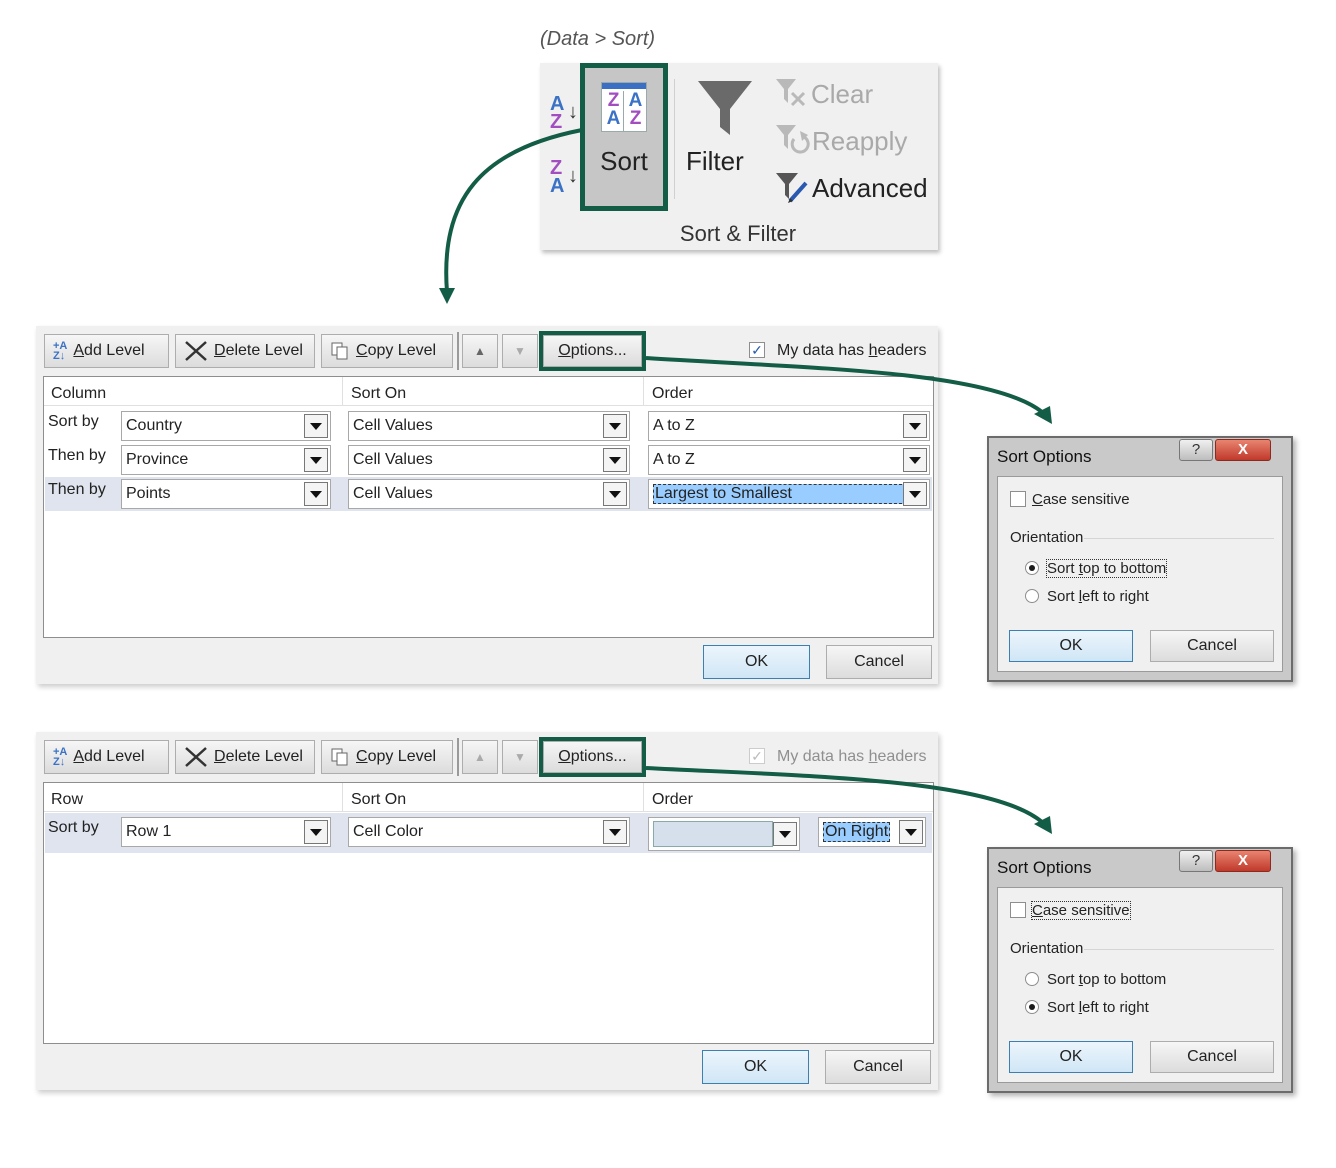 The image size is (1336, 1168). Describe the element at coordinates (793, 139) in the screenshot. I see `reapply-icon` at that location.